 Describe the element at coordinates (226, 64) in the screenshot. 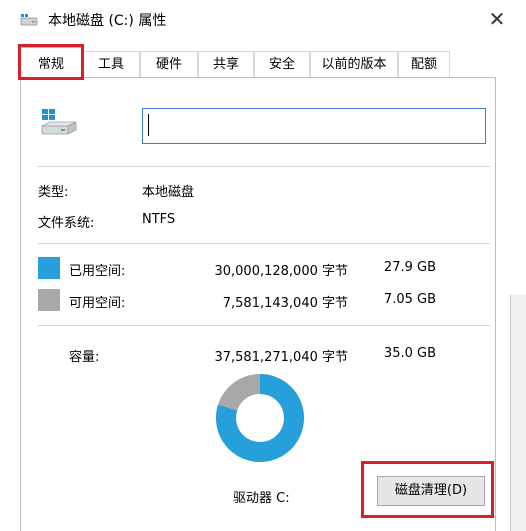

I see `tab-sharing: 共享` at that location.